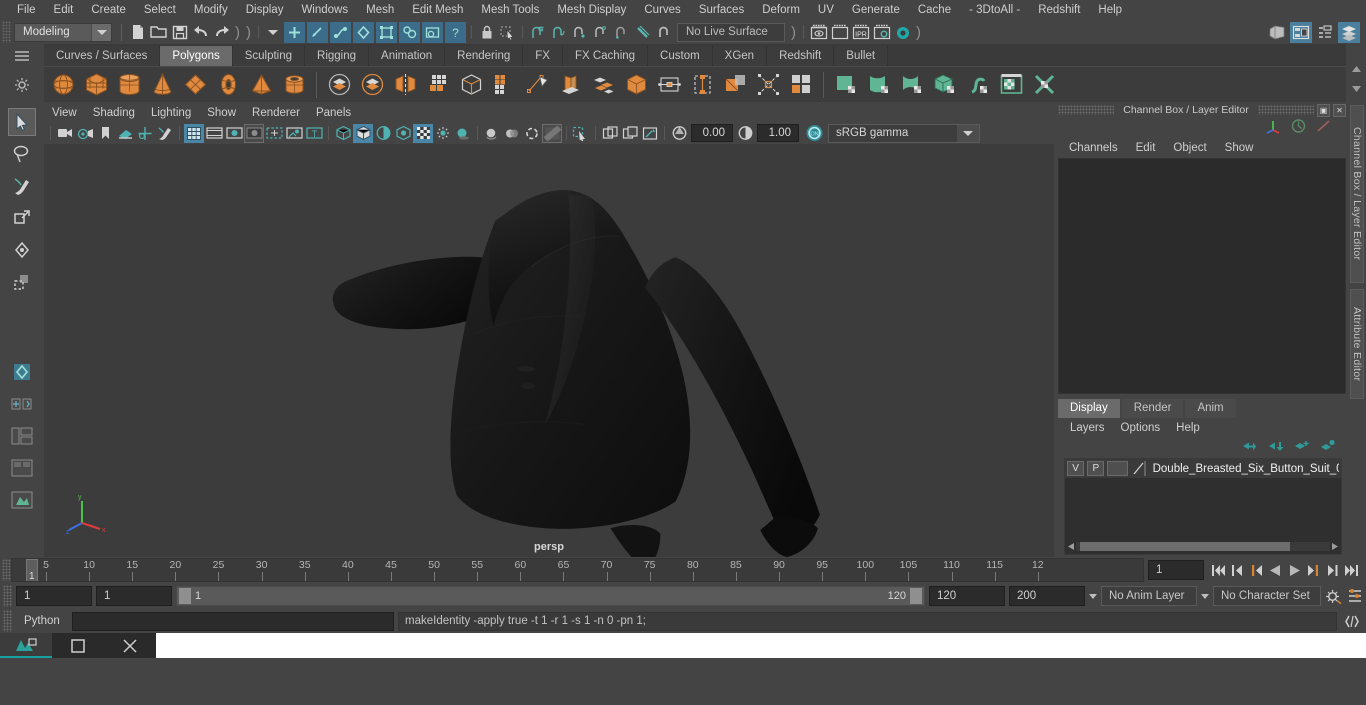 This screenshot has width=1366, height=705. Describe the element at coordinates (196, 56) in the screenshot. I see `shelf-tab-polygons: Polygons` at that location.